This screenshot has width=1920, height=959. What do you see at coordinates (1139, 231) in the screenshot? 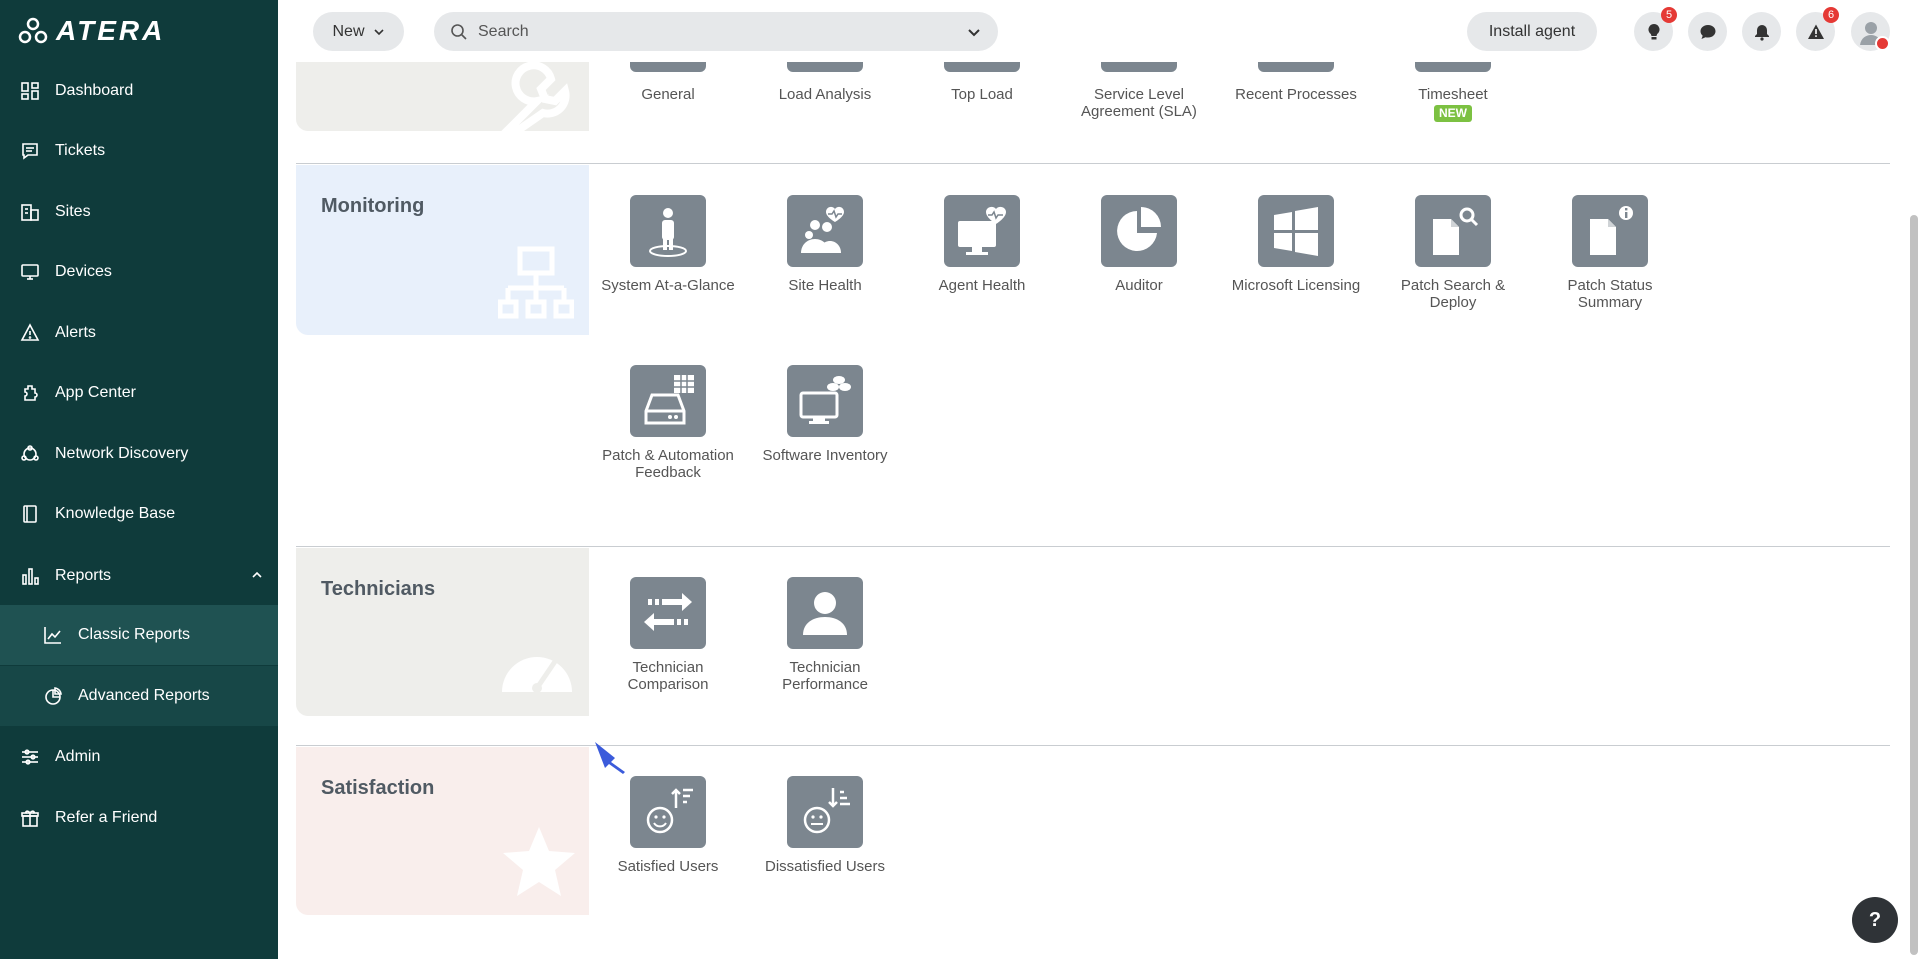
I see `pie-chart-icon` at bounding box center [1139, 231].